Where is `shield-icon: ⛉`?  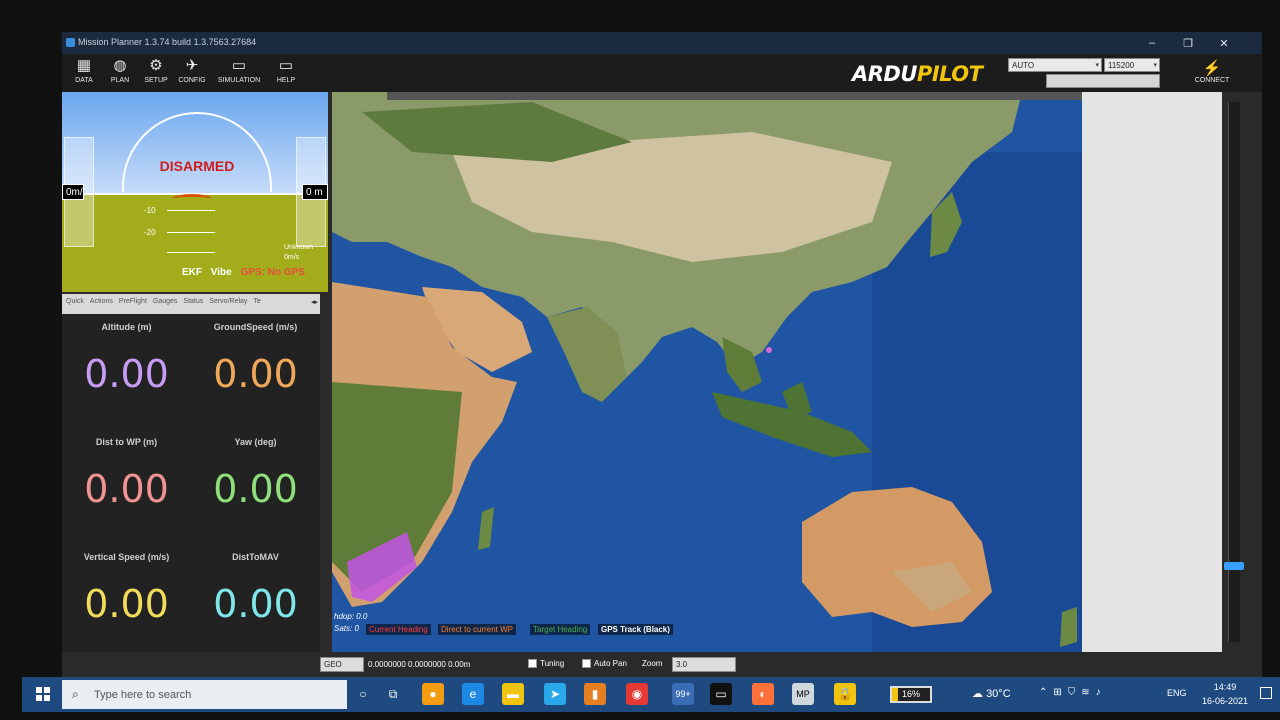 shield-icon: ⛉ is located at coordinates (1075, 692).